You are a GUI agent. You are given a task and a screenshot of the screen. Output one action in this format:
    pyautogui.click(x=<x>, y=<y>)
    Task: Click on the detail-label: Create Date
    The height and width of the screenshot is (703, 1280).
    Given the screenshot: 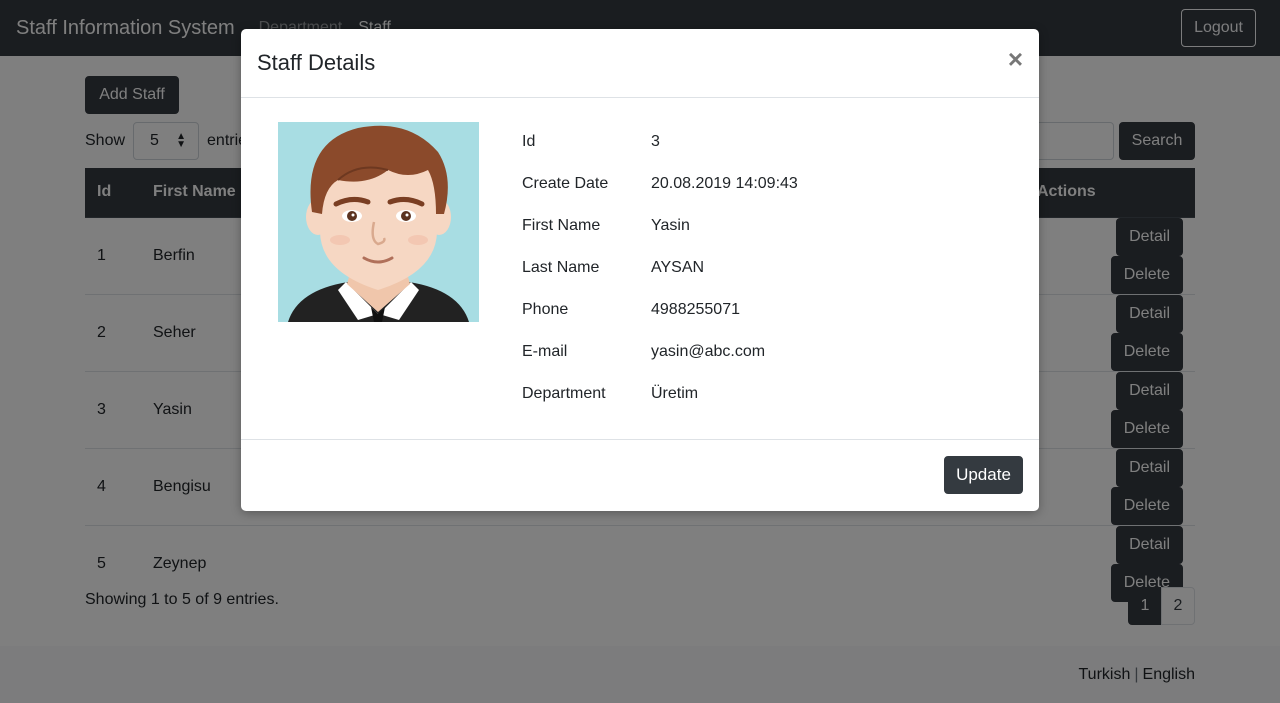 What is the action you would take?
    pyautogui.click(x=565, y=183)
    